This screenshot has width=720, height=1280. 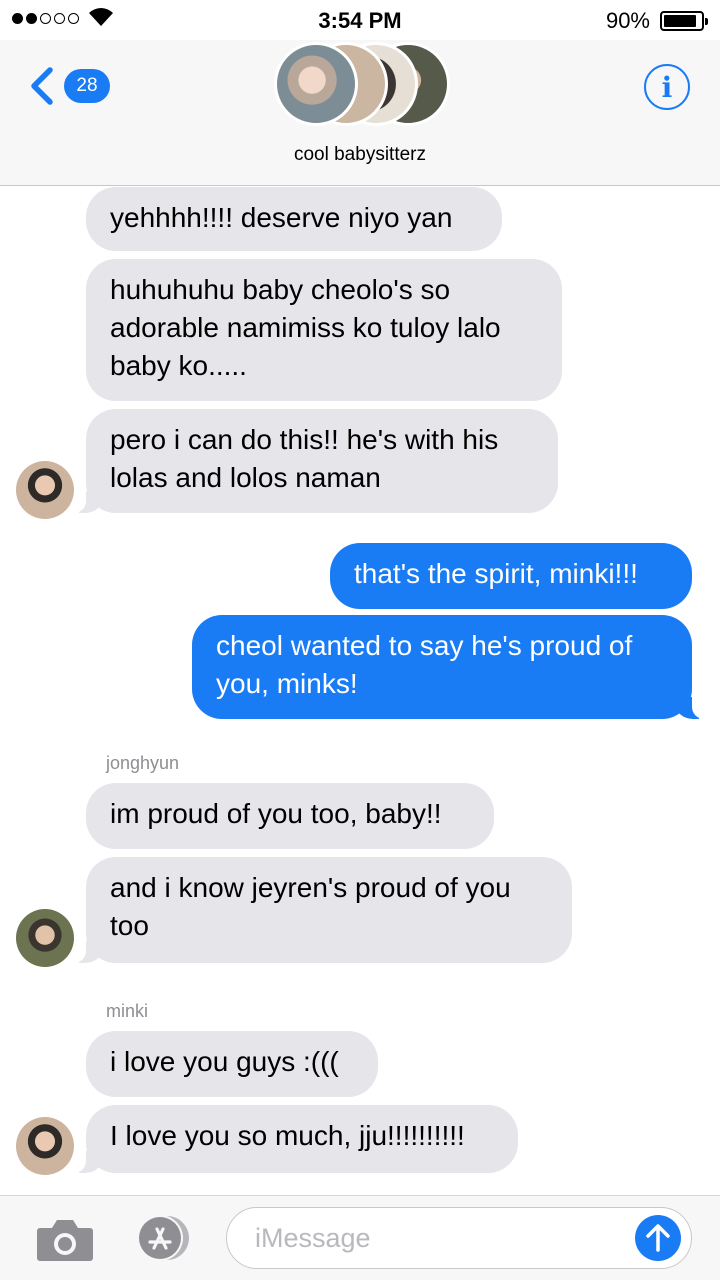 What do you see at coordinates (511, 576) in the screenshot?
I see `message-bubble-outgoing: that's the spirit, minki!!!` at bounding box center [511, 576].